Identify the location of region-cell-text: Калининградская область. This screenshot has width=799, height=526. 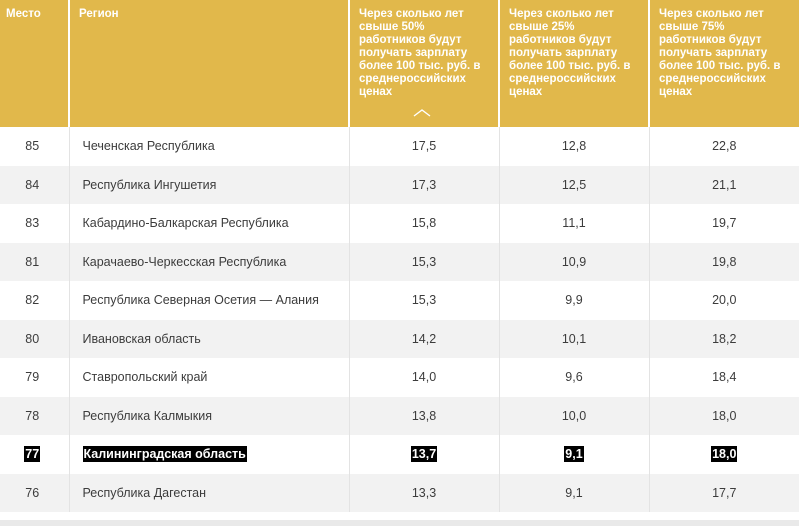
(164, 454).